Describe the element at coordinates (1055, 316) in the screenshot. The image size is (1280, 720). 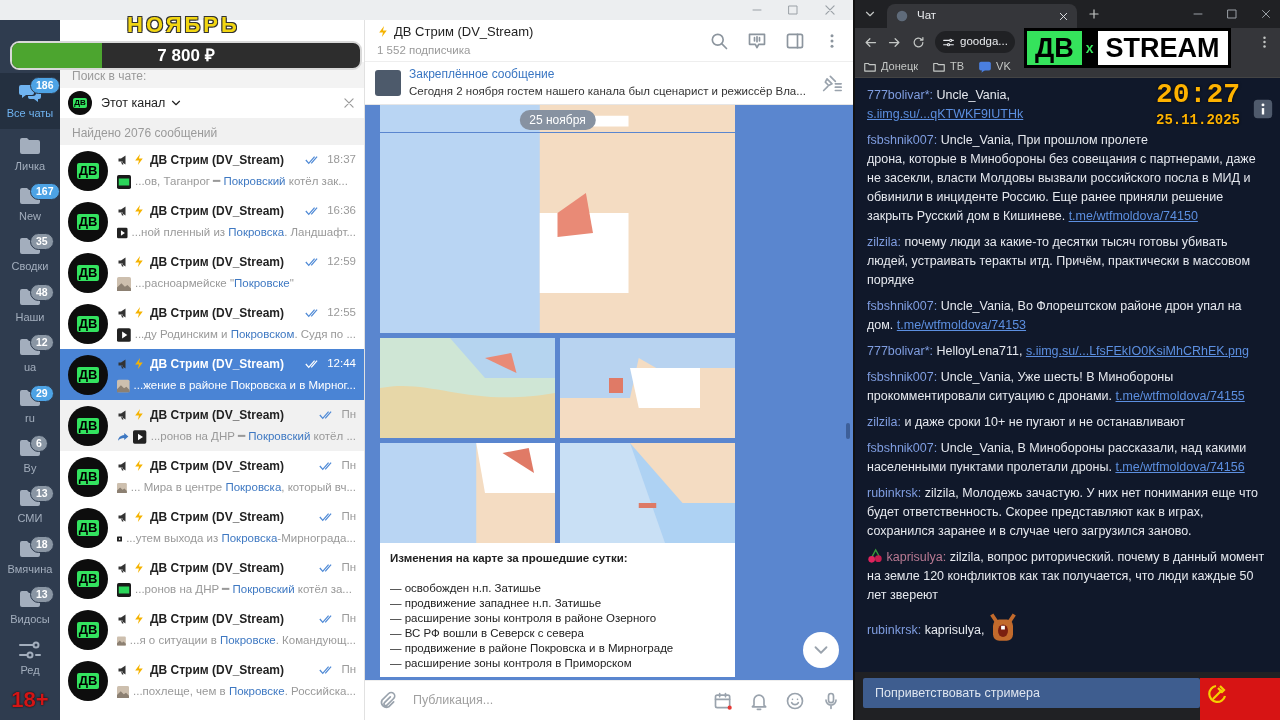
I see `chat-message: fsbshnik007: Uncle_Vania, Во Флорештском районе дрон упал на дом. t.me/wtfmoldova/74153` at that location.